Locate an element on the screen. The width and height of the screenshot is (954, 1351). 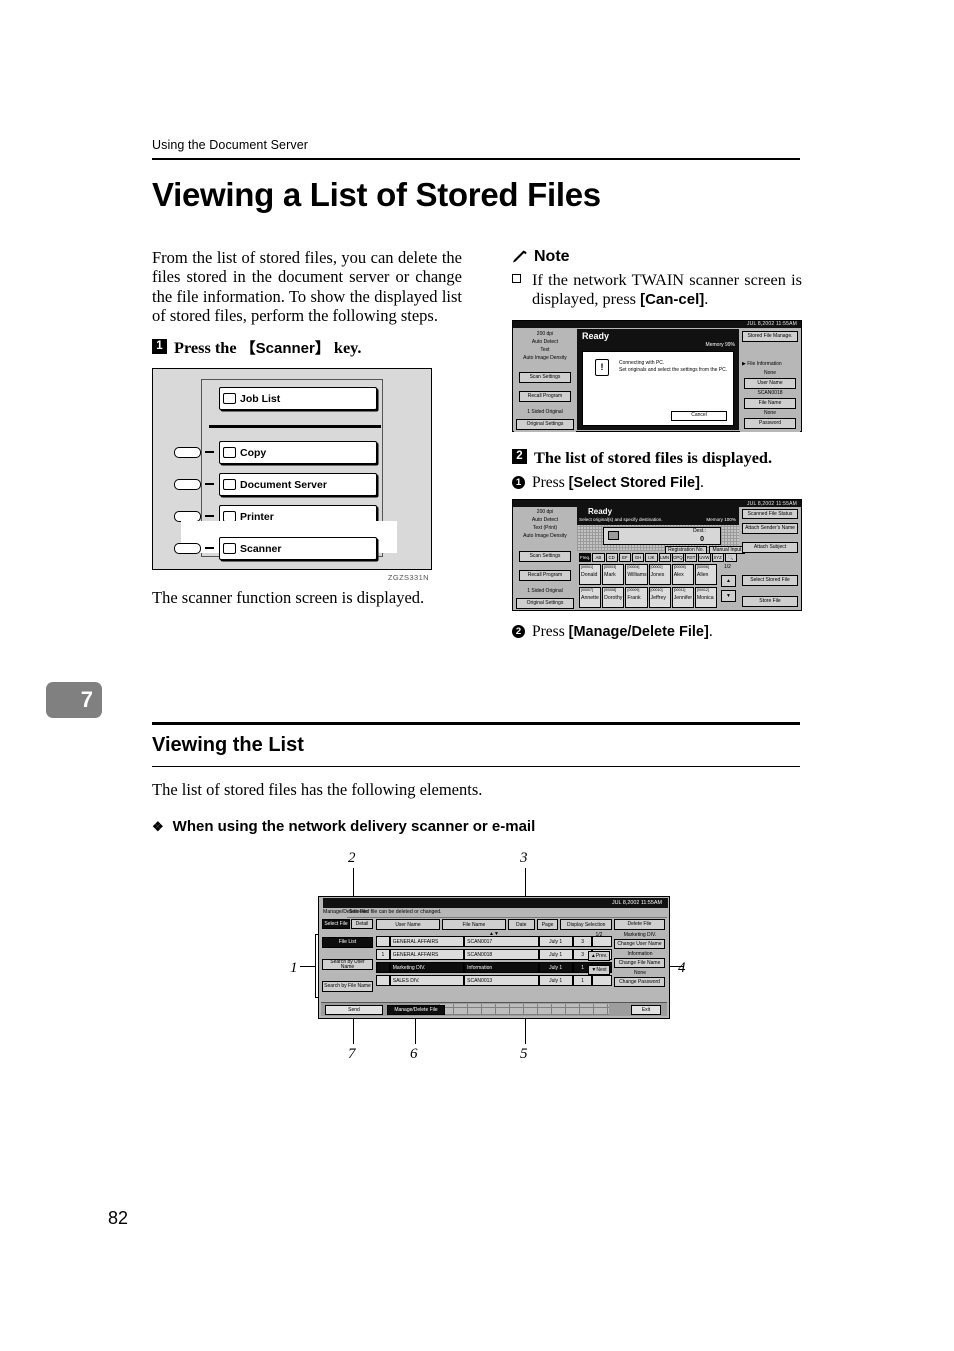
scroll-down-icon: ▼ is located at coordinates (728, 596).